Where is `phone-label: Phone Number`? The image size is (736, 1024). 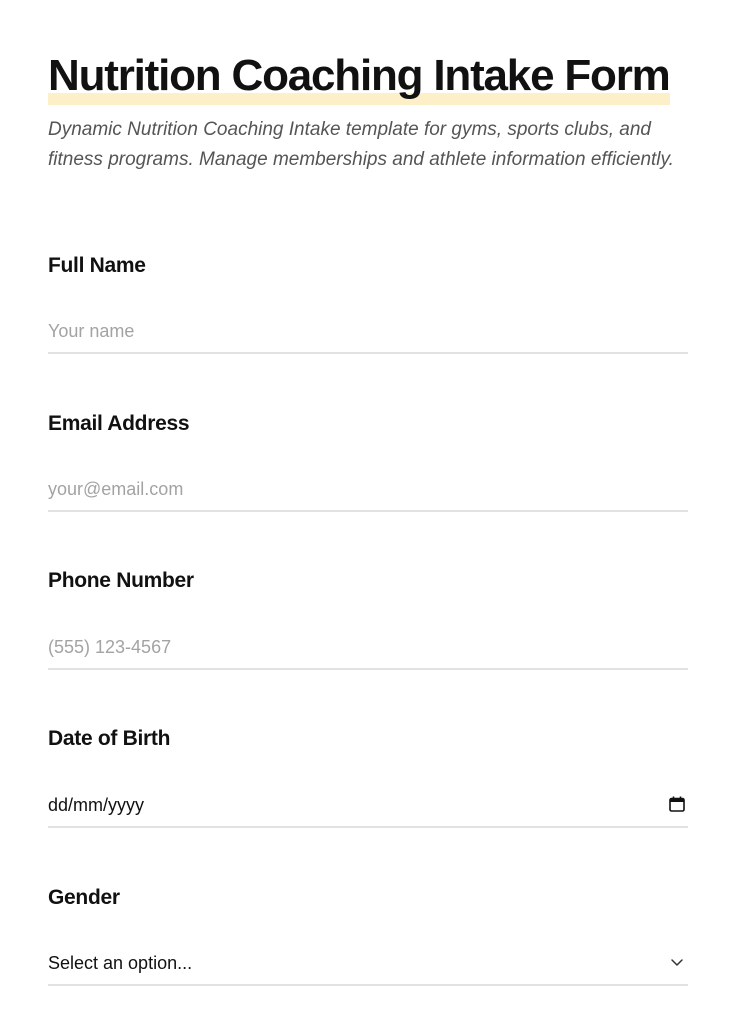
phone-label: Phone Number is located at coordinates (121, 580).